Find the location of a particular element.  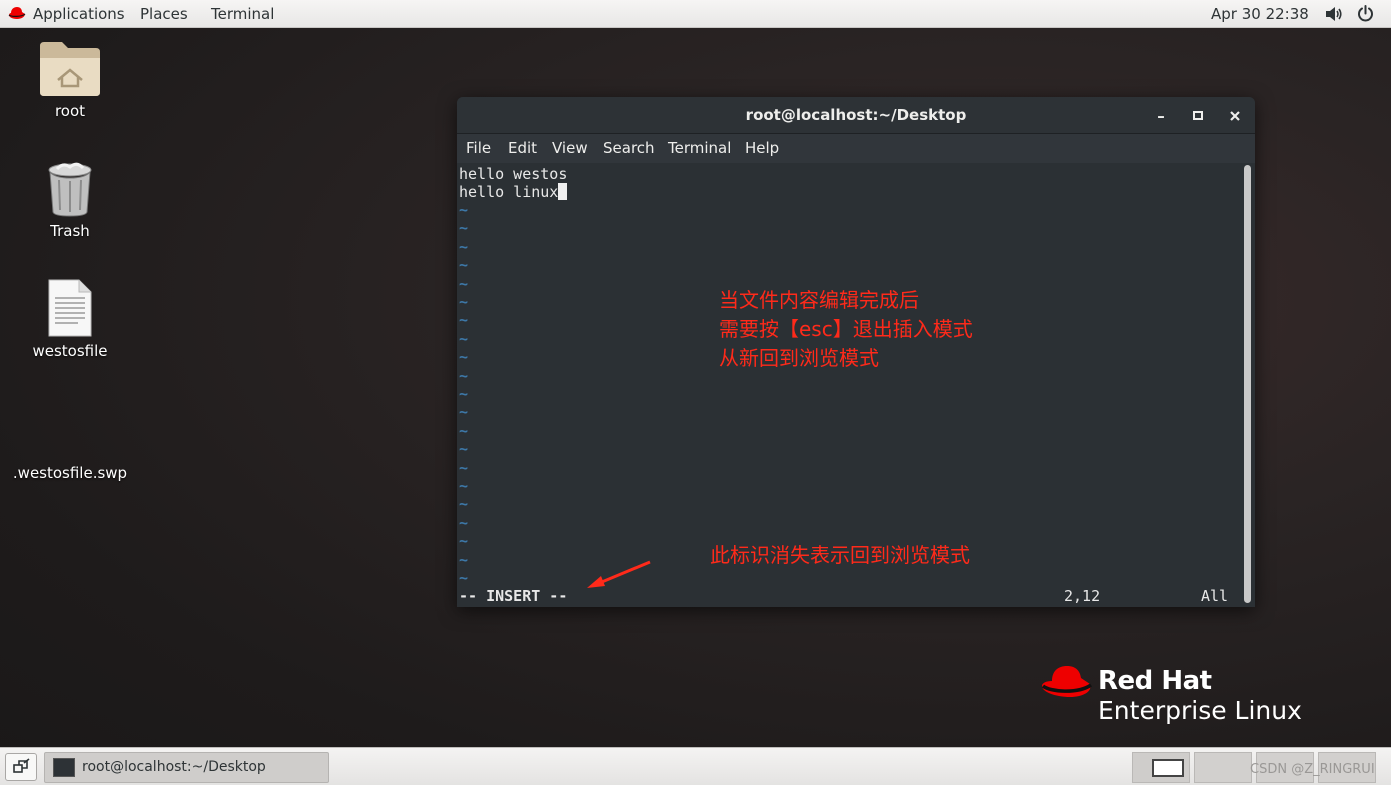

desktop-icon-root: root is located at coordinates (70, 80).